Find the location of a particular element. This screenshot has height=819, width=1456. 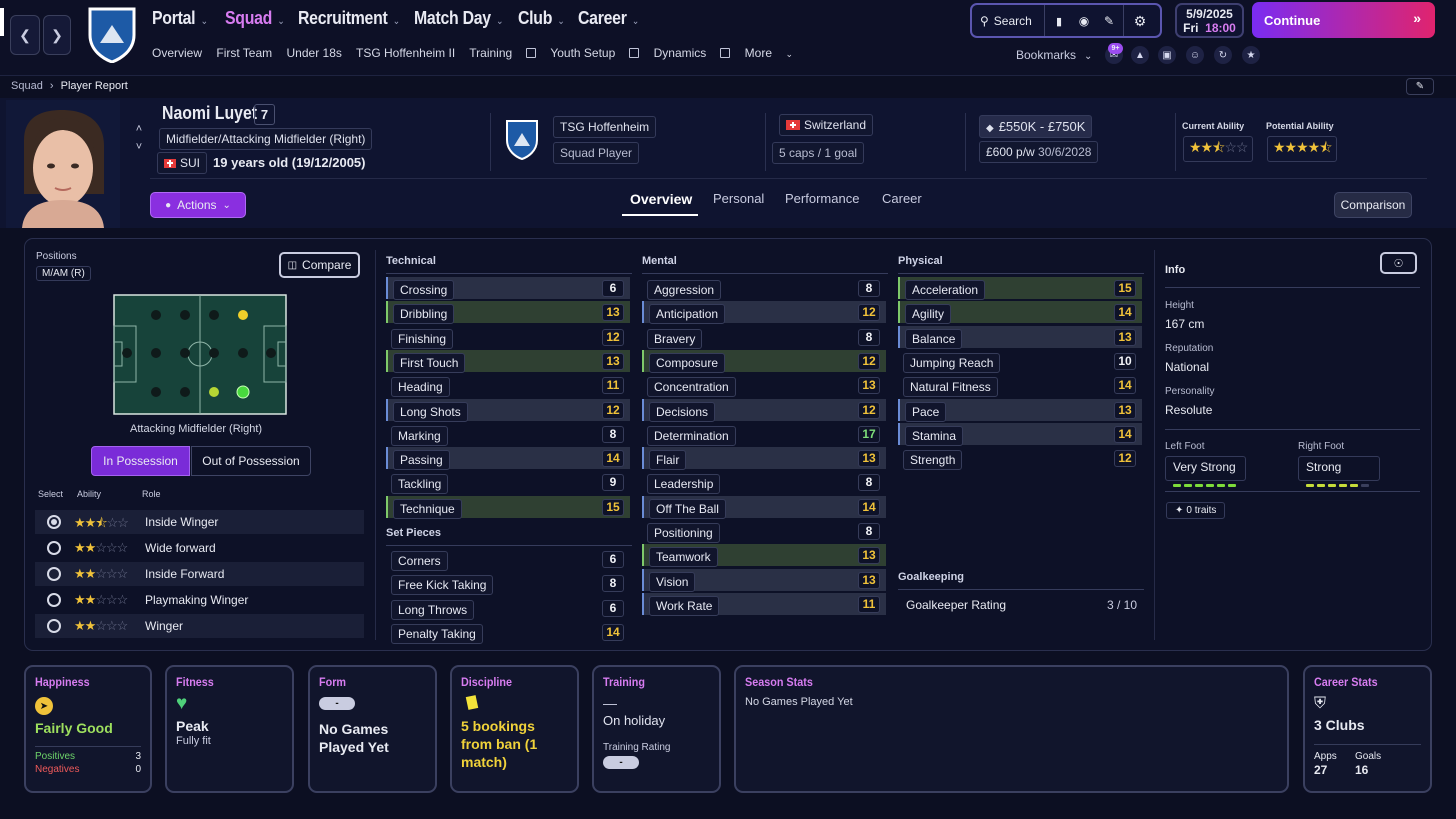

compare-button: ◫ Compare is located at coordinates (319, 265).